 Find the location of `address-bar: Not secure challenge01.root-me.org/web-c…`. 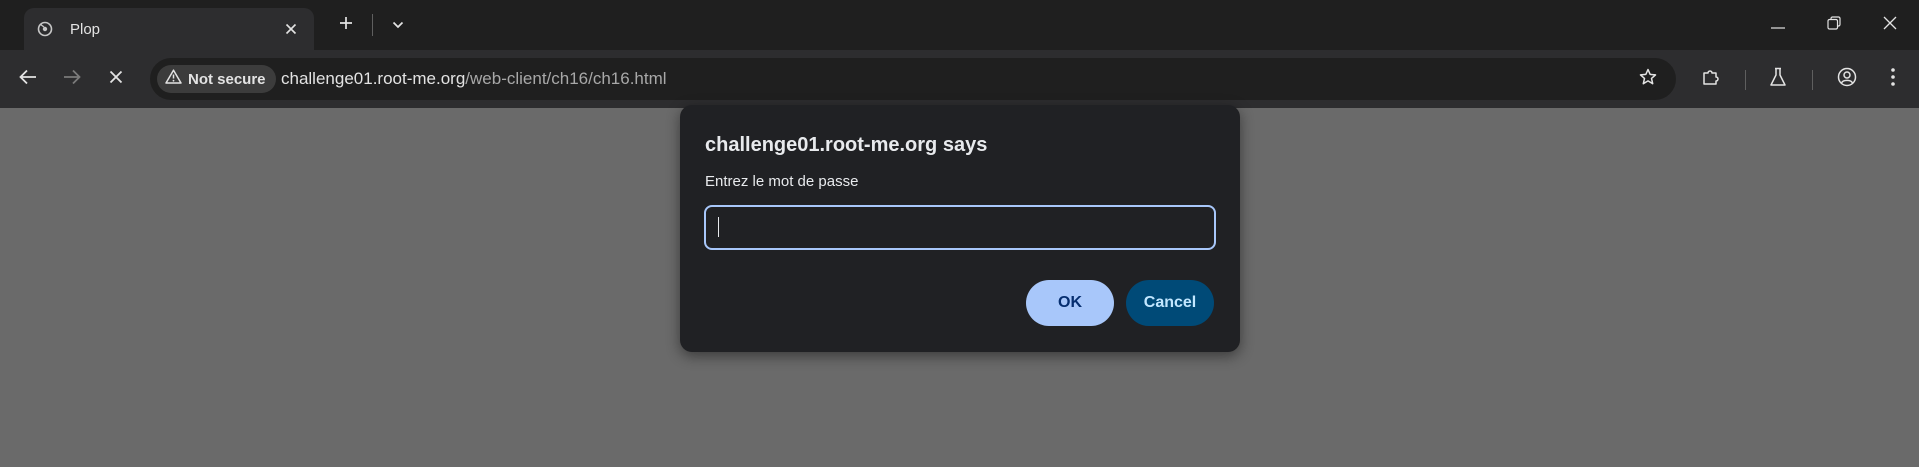

address-bar: Not secure challenge01.root-me.org/web-c… is located at coordinates (913, 79).